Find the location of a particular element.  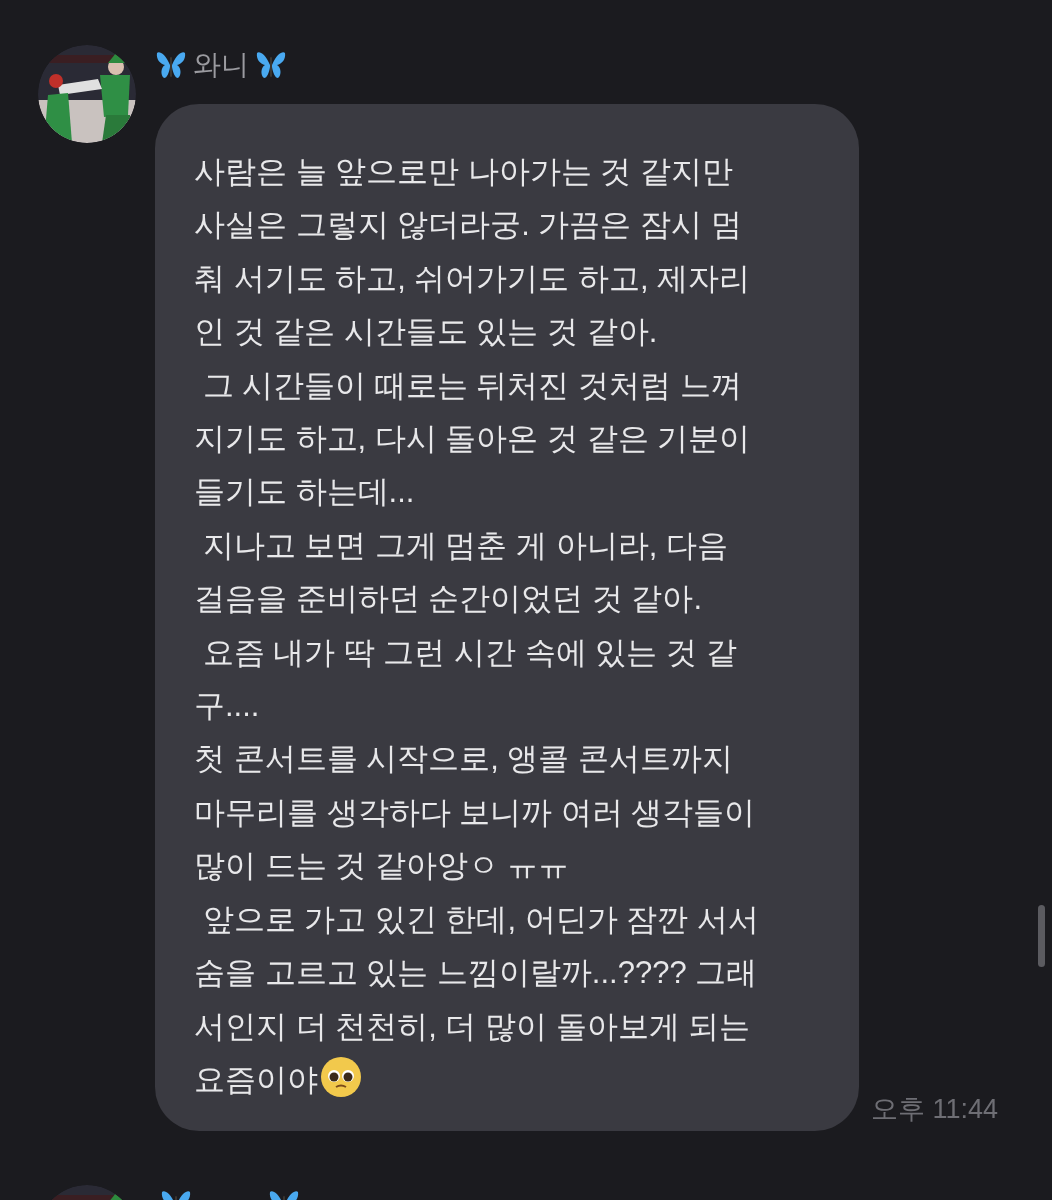

sender-name: 와니 is located at coordinates (221, 65).